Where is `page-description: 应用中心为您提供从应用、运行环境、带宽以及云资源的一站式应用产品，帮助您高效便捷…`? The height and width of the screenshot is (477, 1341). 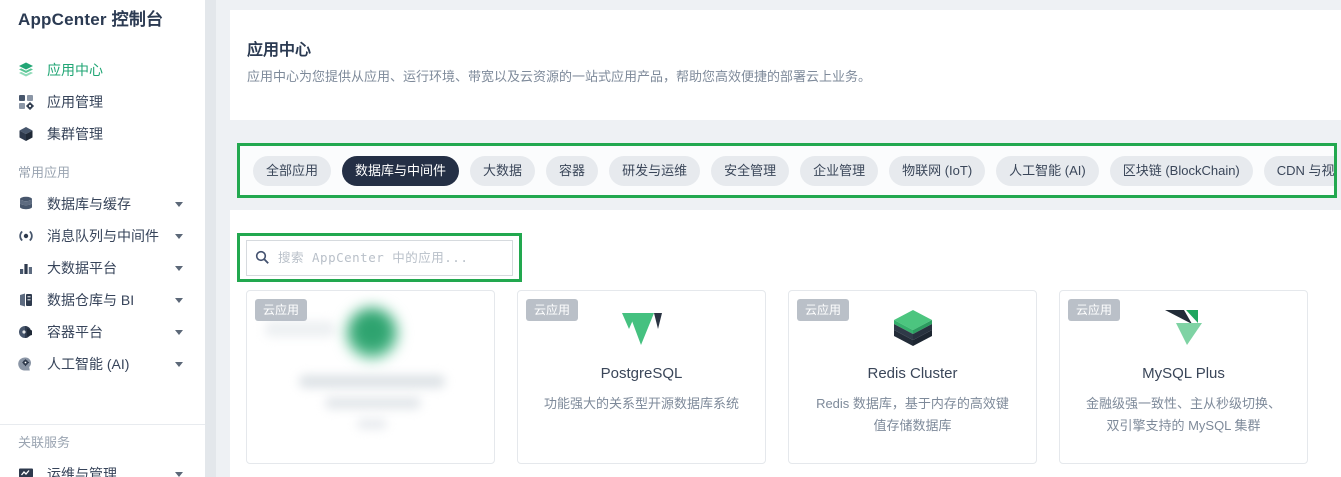
page-description: 应用中心为您提供从应用、运行环境、带宽以及云资源的一站式应用产品，帮助您高效便捷… is located at coordinates (559, 76).